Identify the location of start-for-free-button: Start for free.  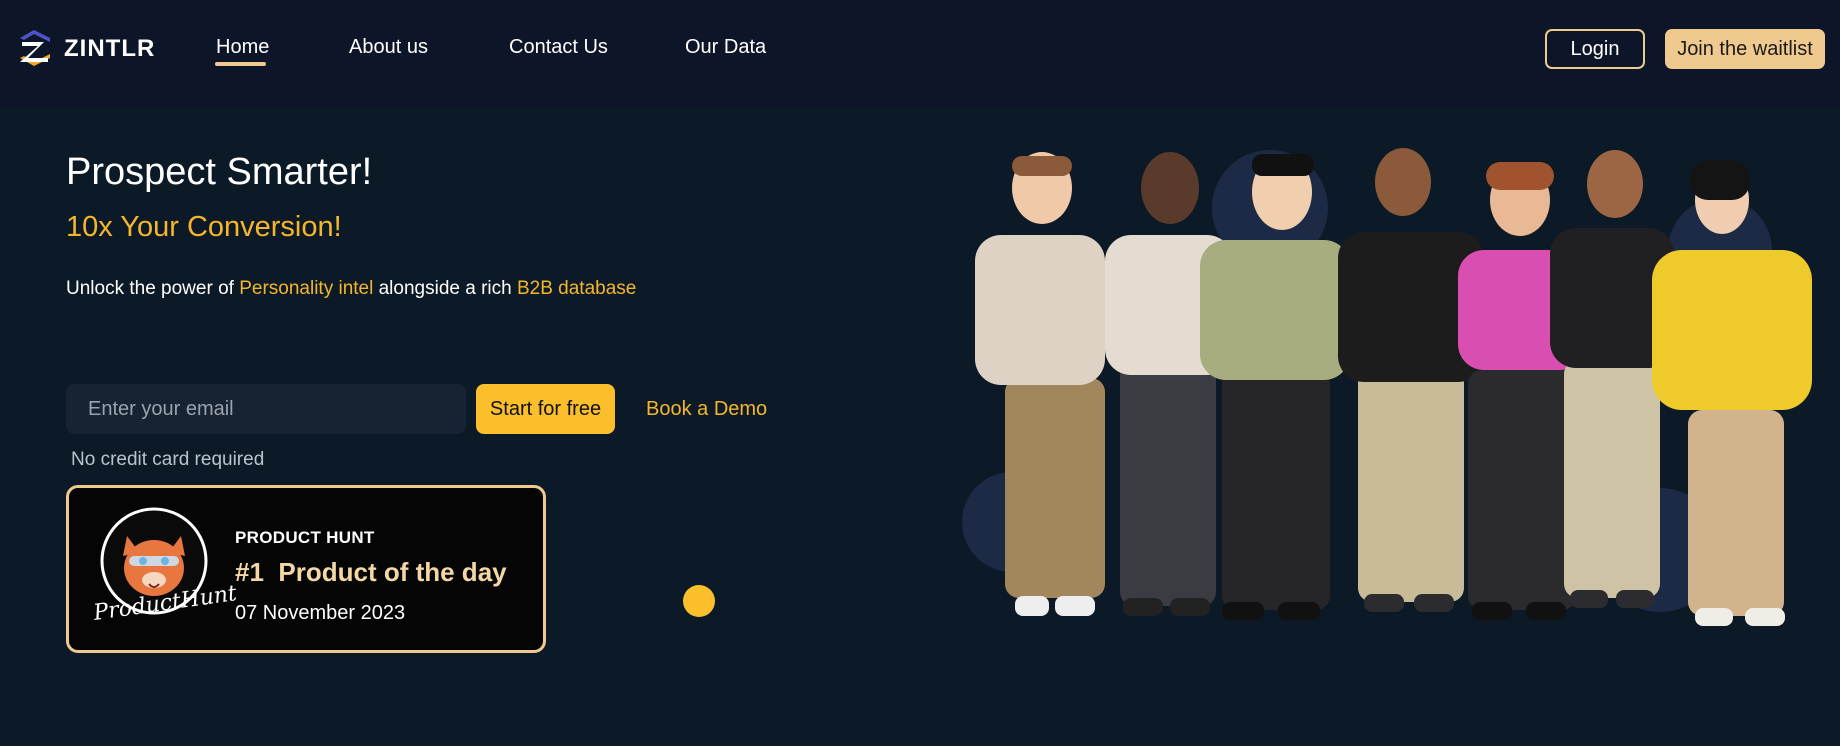
(545, 409).